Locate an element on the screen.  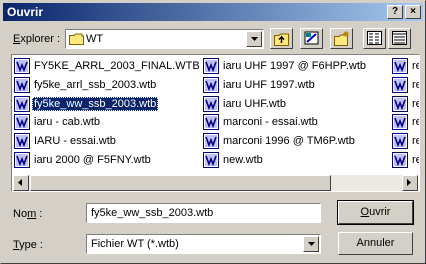
filename-value: fy5ke_ww_ssb_2003.wtb is located at coordinates (152, 213).